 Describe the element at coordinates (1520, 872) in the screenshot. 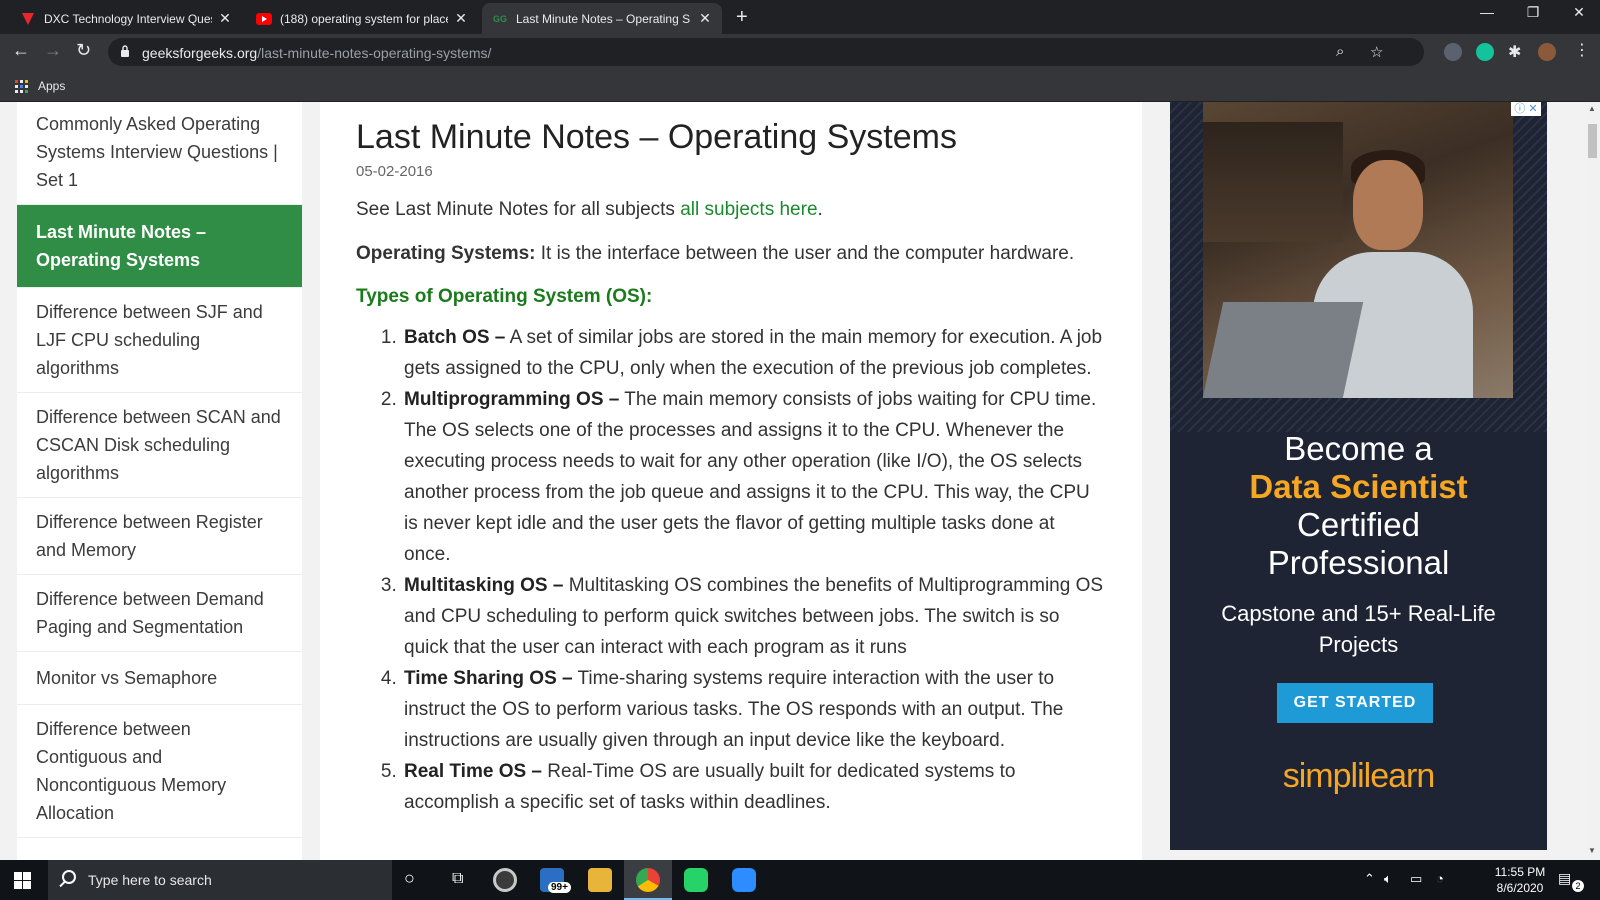

I see `clock-time: 11:55 PM` at that location.